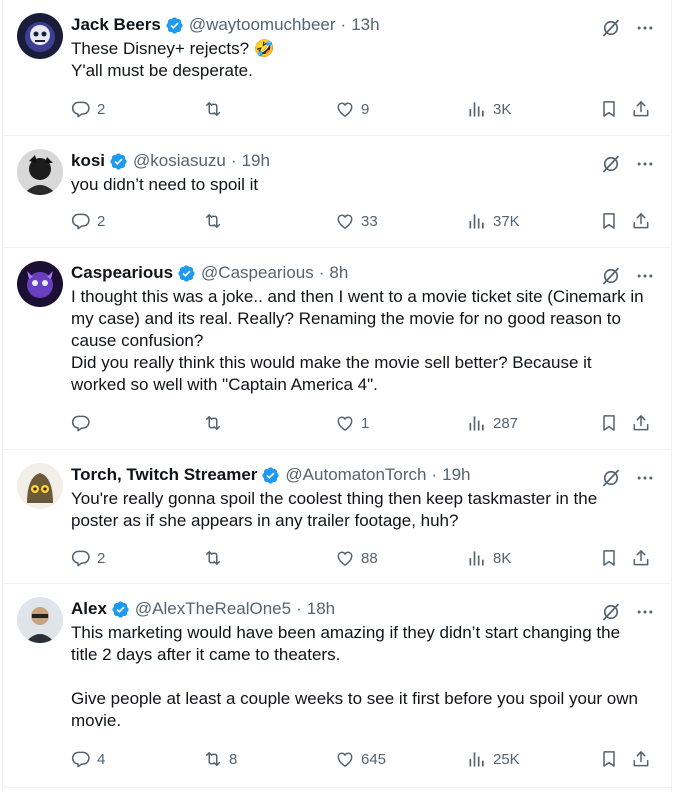 Image resolution: width=678 pixels, height=792 pixels. What do you see at coordinates (179, 161) in the screenshot?
I see `author-handle: @kosiasuzu` at bounding box center [179, 161].